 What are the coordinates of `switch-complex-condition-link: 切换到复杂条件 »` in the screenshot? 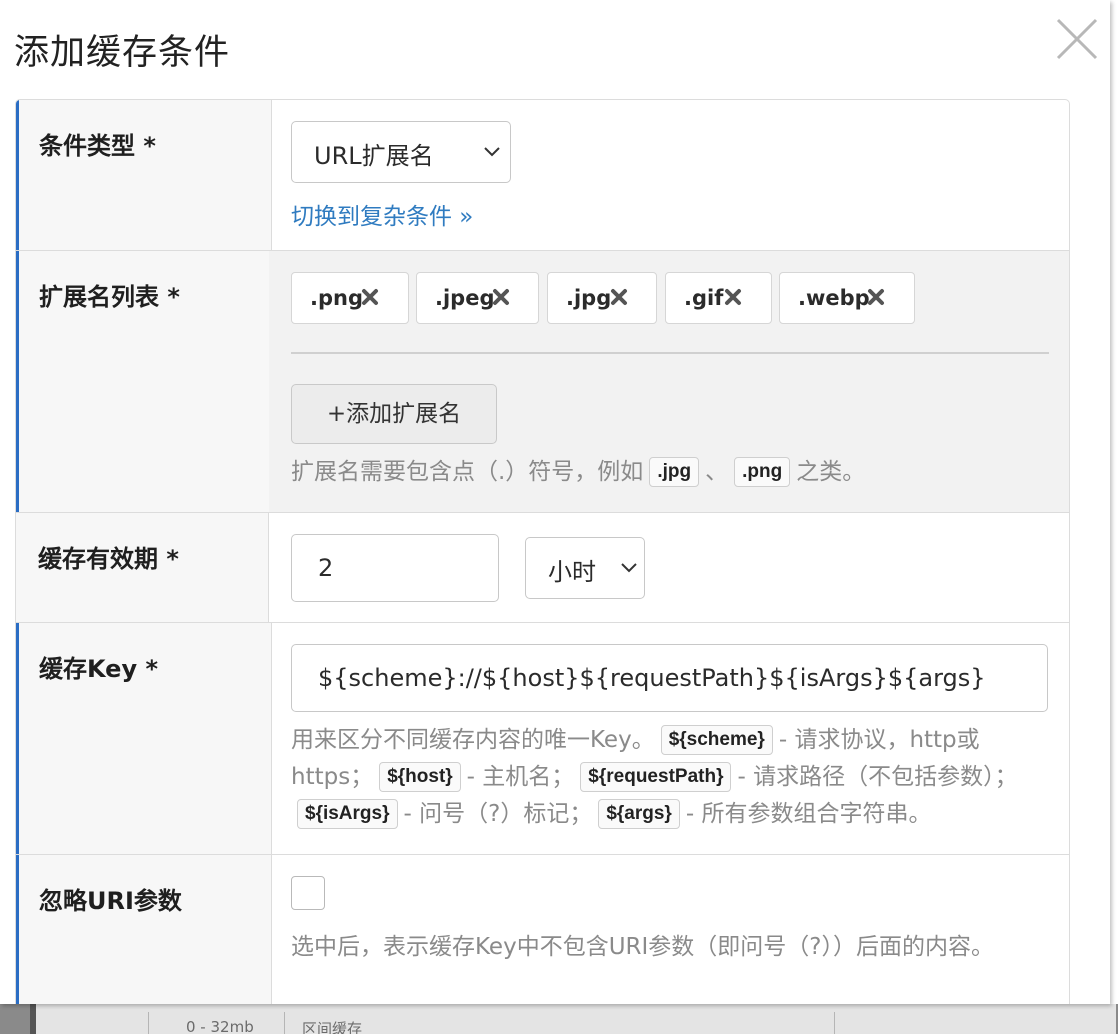 It's located at (382, 214).